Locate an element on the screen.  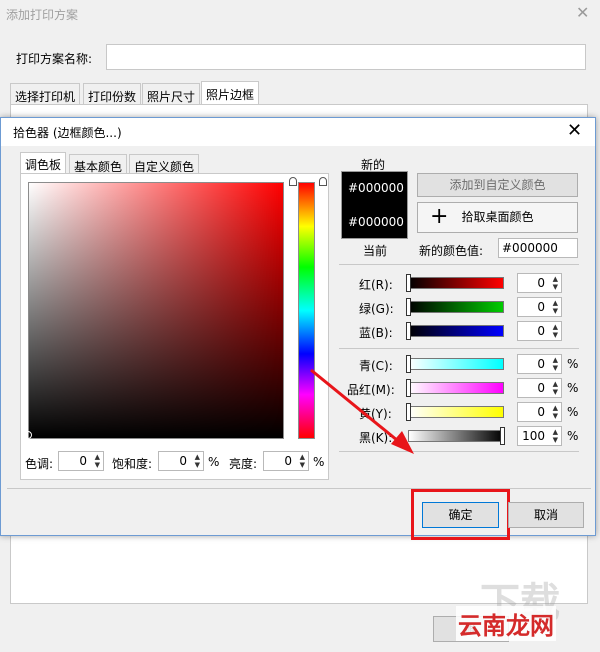
picker-close-icon: ✕ is located at coordinates (574, 130).